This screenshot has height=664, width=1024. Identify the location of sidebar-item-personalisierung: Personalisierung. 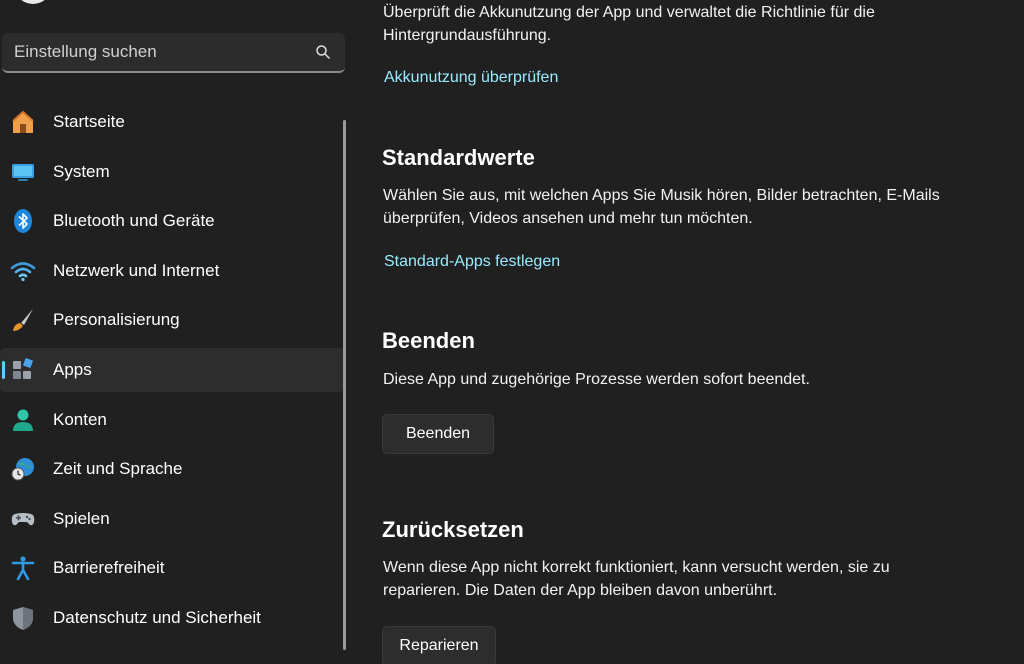
(172, 320).